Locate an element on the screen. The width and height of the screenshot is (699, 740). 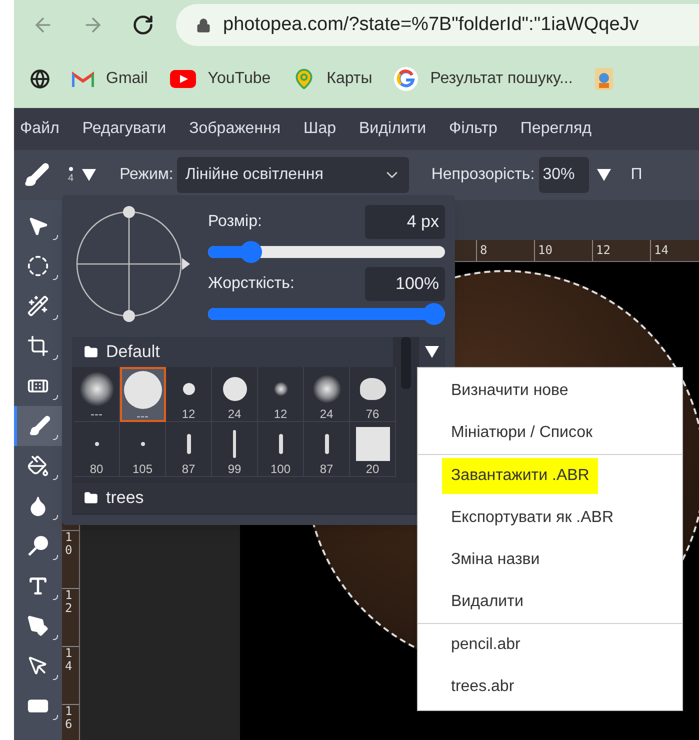
menu-item: Шар is located at coordinates (320, 129).